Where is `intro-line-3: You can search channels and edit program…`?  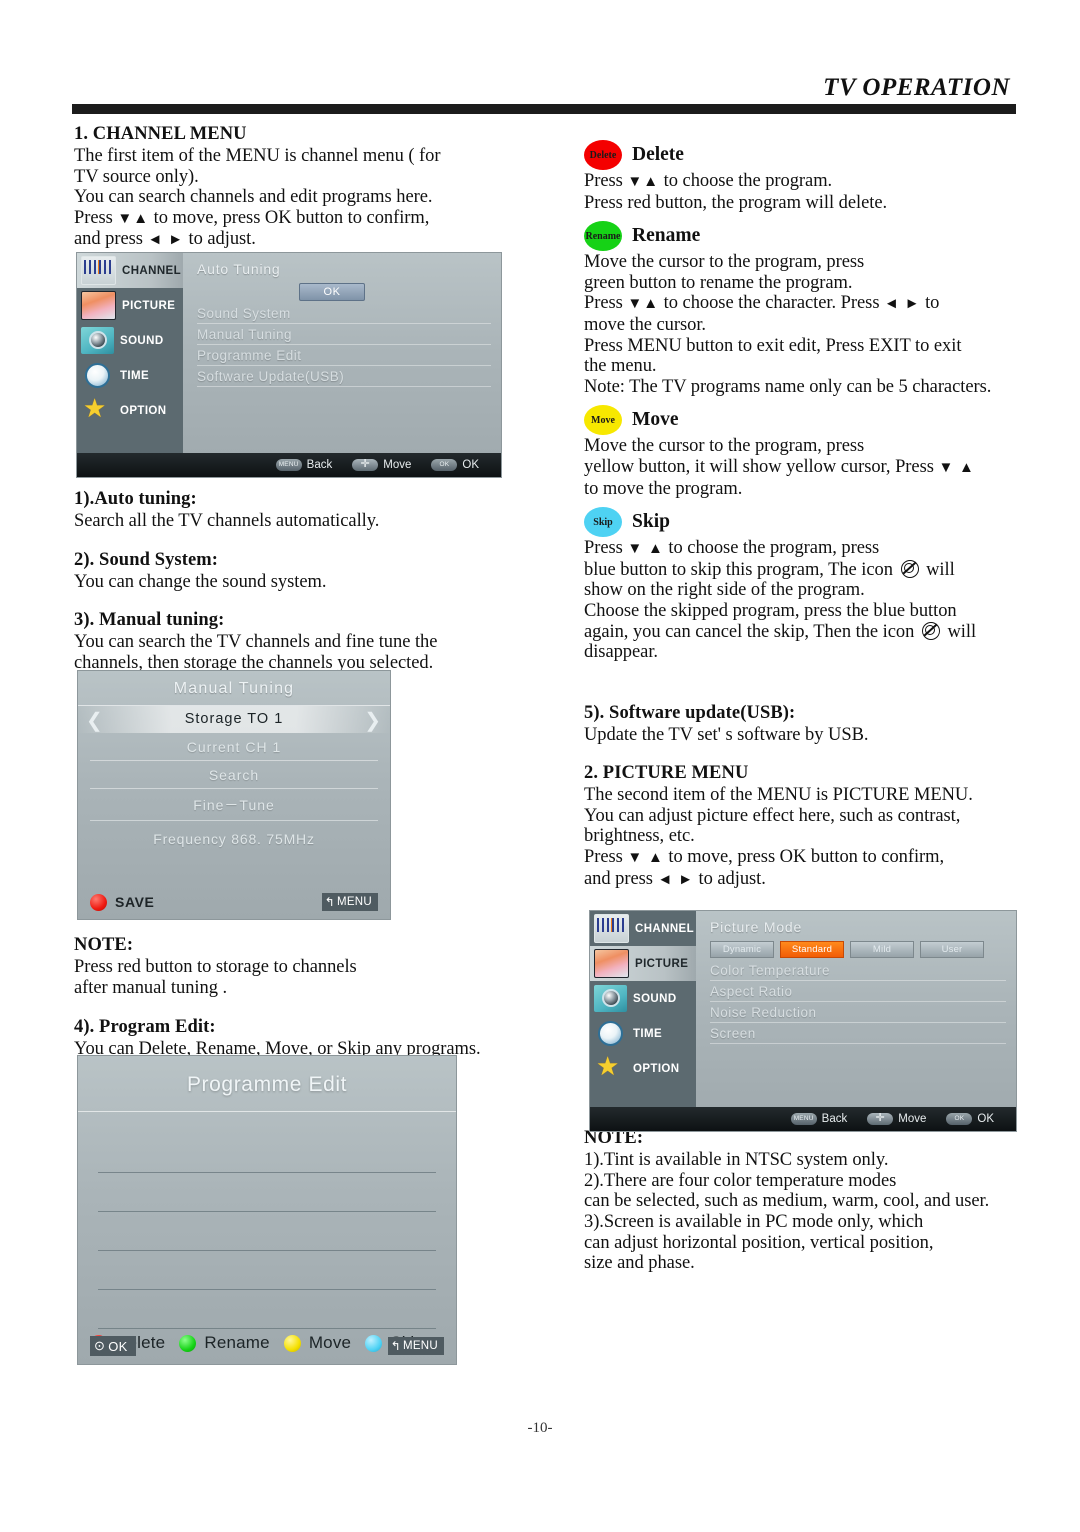 intro-line-3: You can search channels and edit program… is located at coordinates (253, 197).